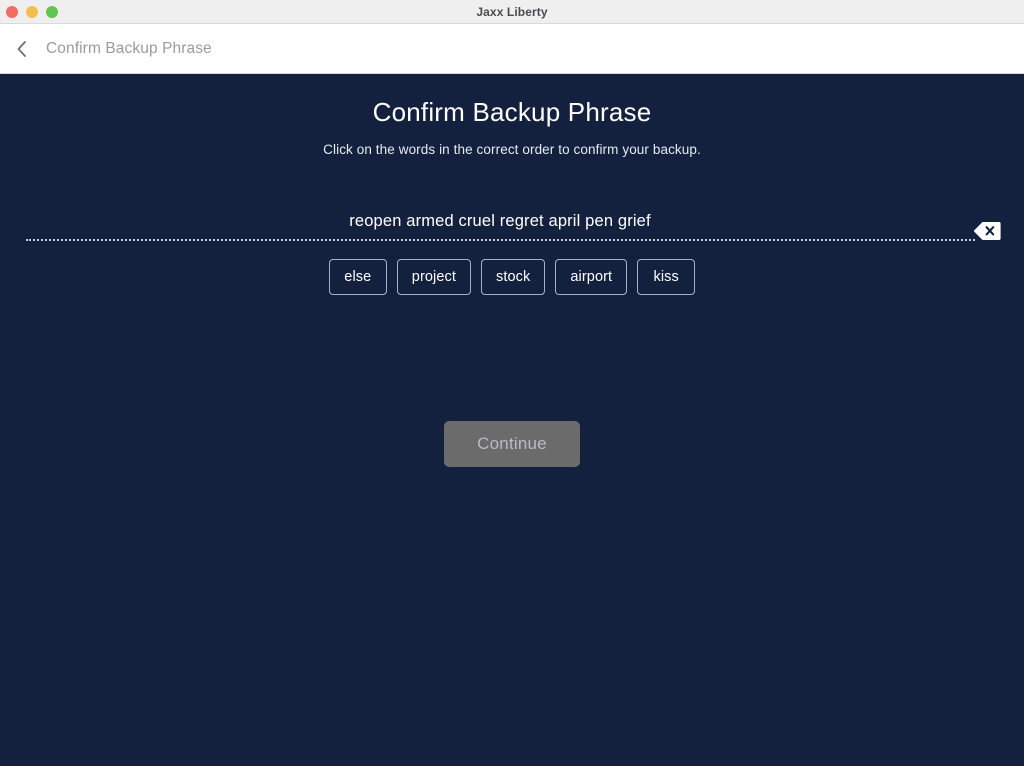 The width and height of the screenshot is (1024, 766). What do you see at coordinates (512, 112) in the screenshot?
I see `page-title: Confirm Backup Phrase` at bounding box center [512, 112].